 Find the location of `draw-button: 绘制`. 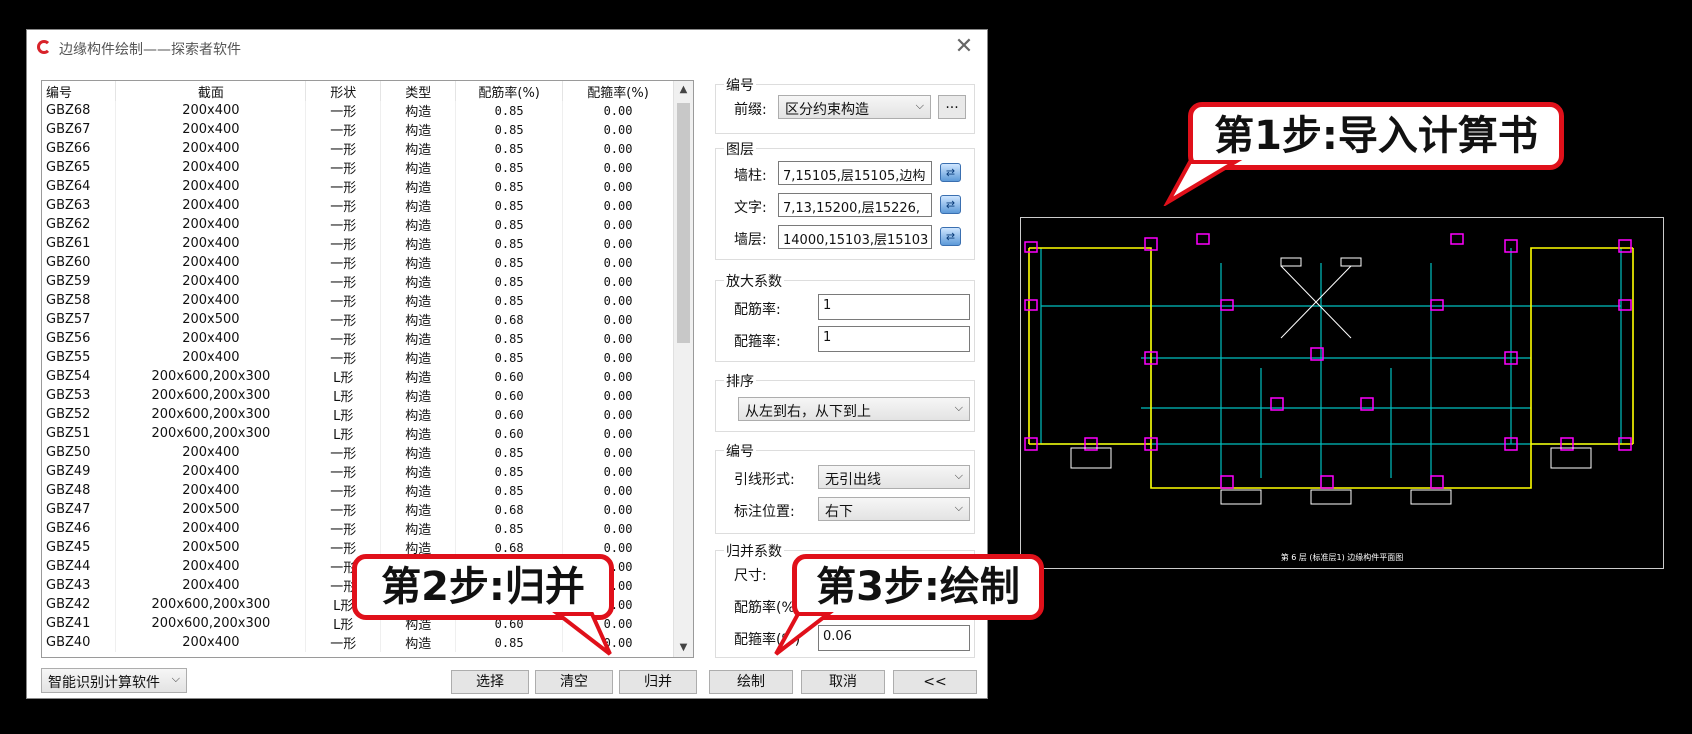

draw-button: 绘制 is located at coordinates (751, 682).